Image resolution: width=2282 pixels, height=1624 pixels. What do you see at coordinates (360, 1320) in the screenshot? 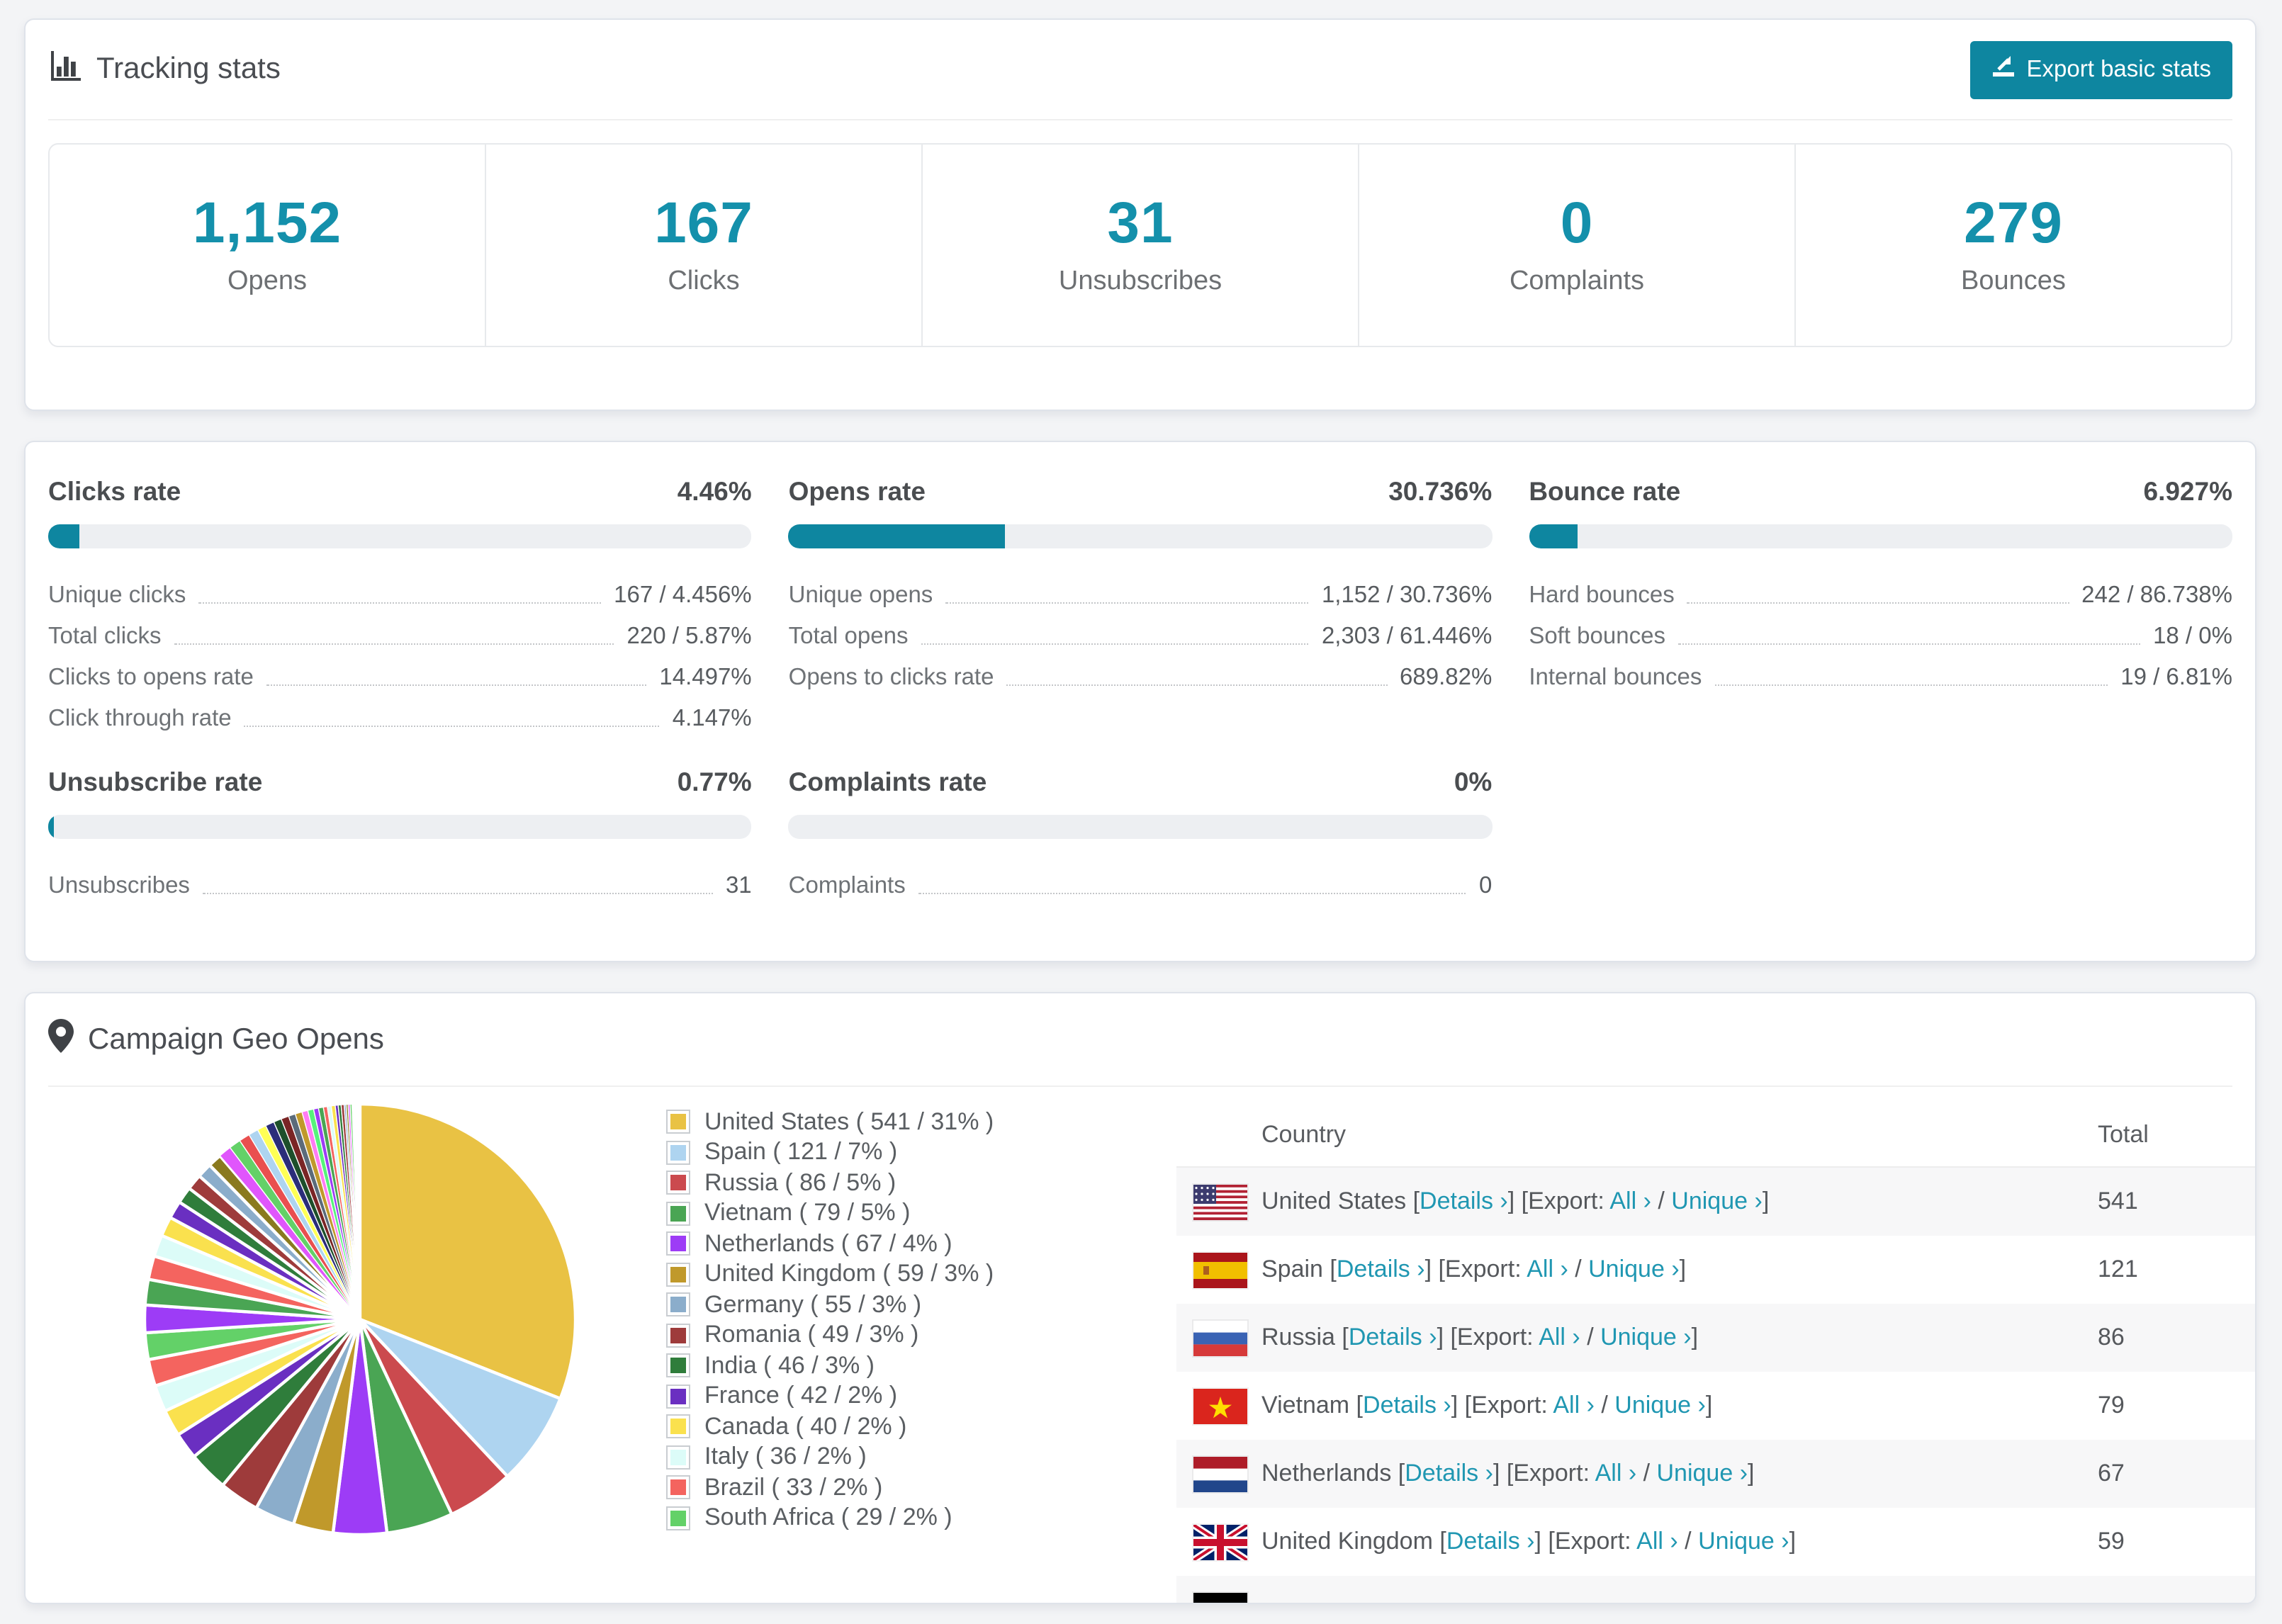
I see `geo-pie-chart` at bounding box center [360, 1320].